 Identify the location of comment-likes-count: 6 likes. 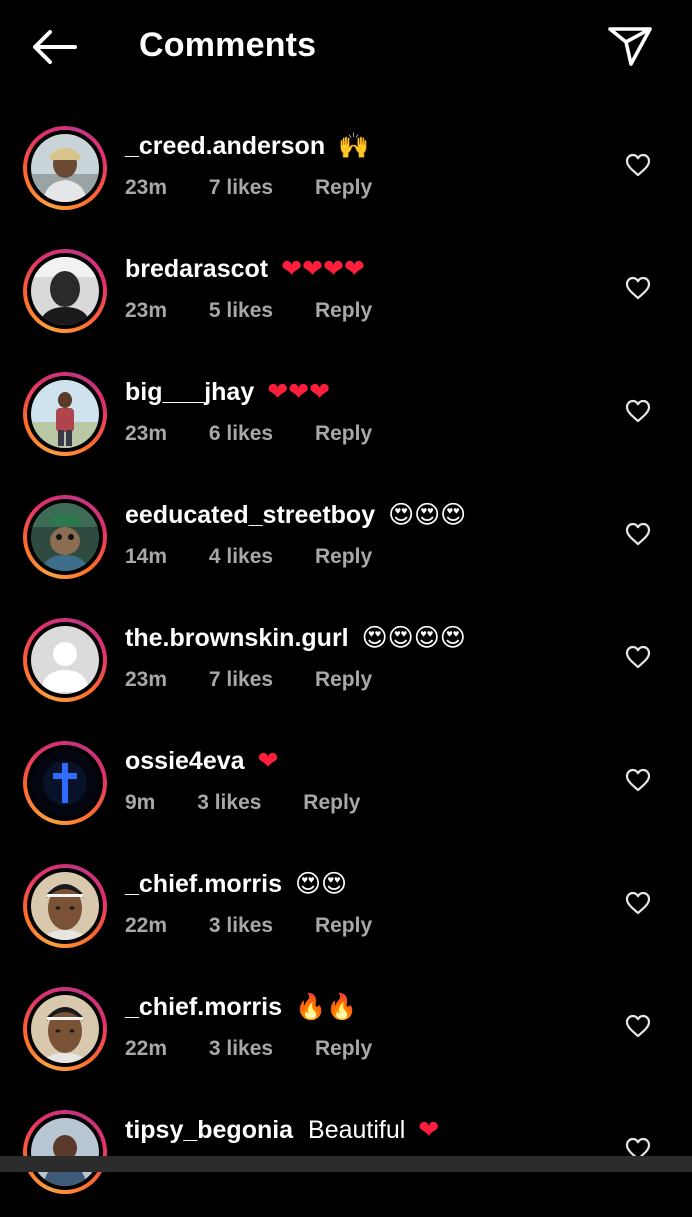
(241, 433).